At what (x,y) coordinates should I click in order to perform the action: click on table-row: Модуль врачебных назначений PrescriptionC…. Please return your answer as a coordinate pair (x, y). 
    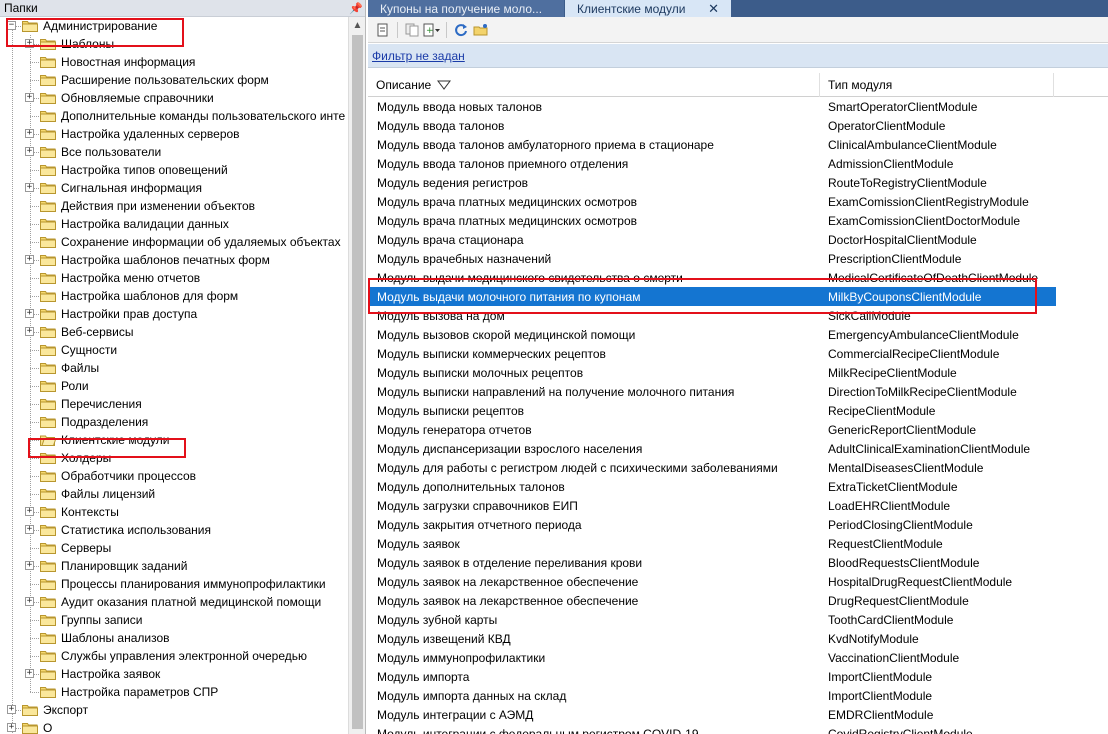
    Looking at the image, I should click on (712, 258).